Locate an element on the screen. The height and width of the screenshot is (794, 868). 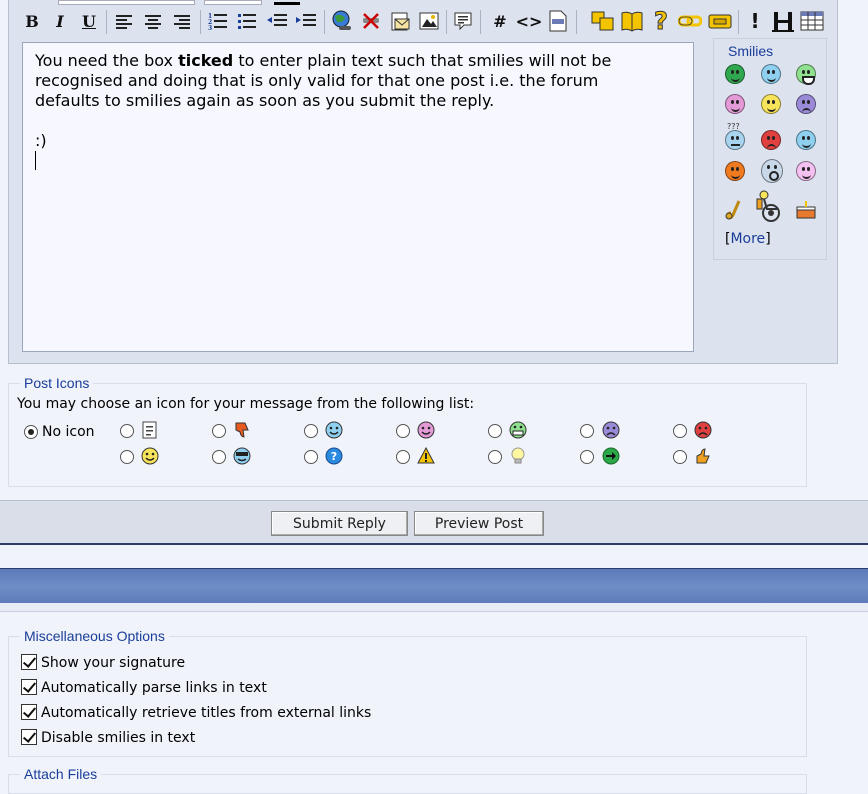
exclamation-button: ! is located at coordinates (755, 21).